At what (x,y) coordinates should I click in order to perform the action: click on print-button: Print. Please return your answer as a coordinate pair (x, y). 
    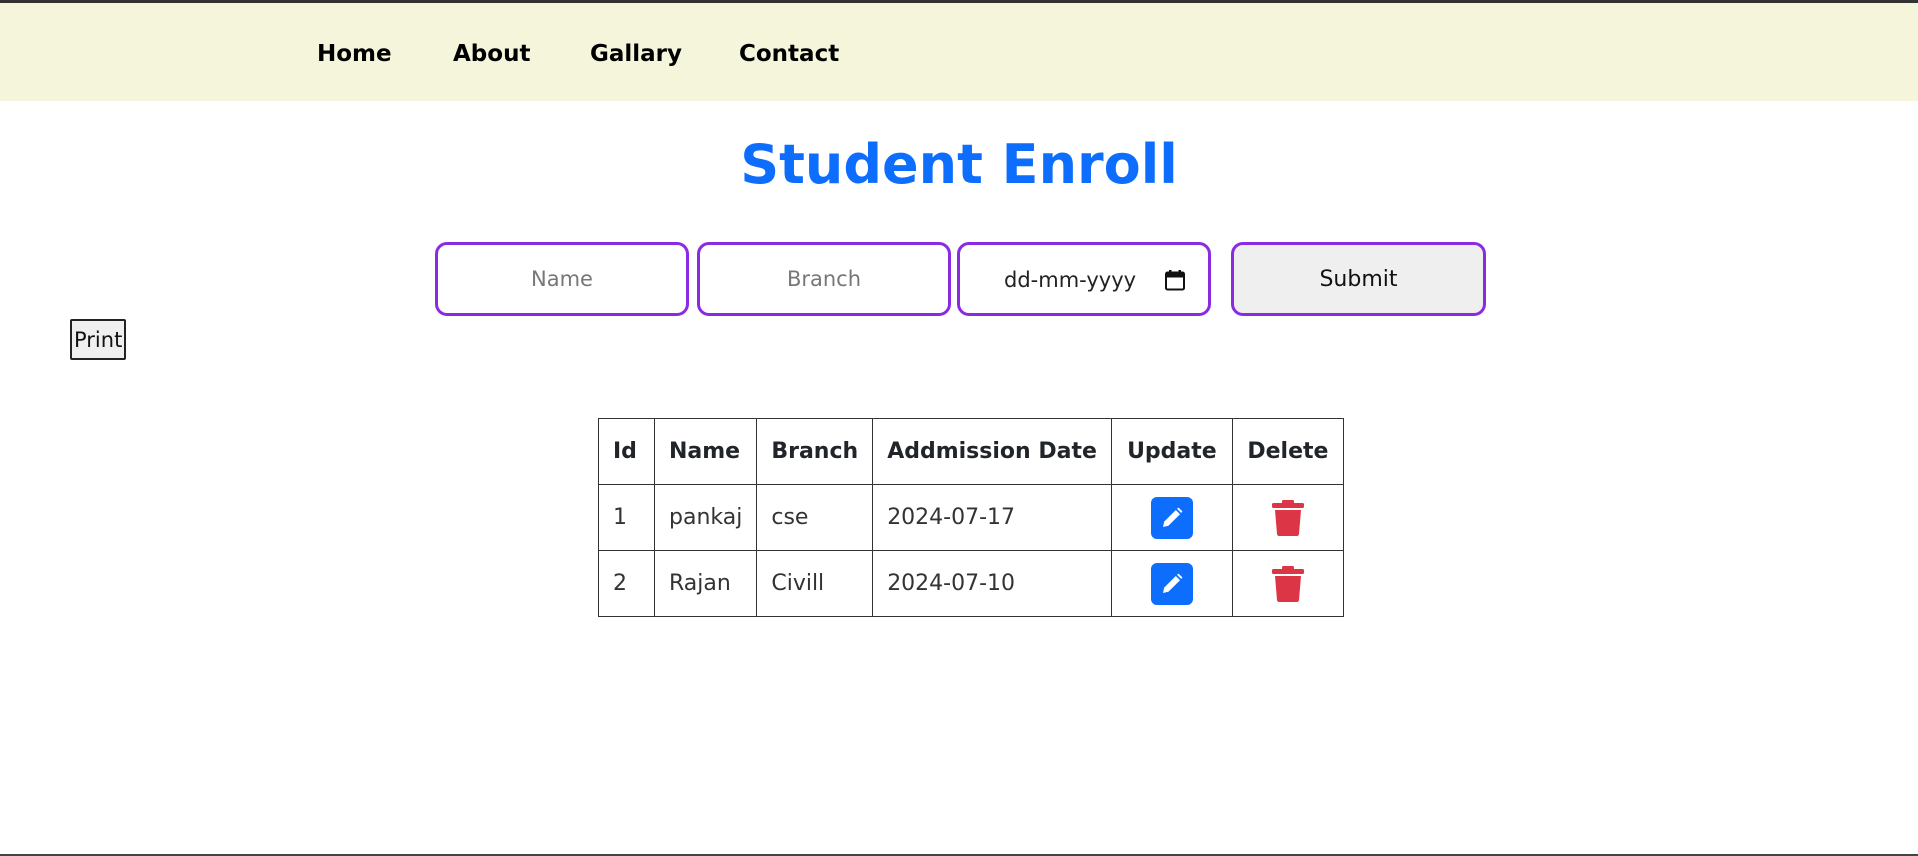
    Looking at the image, I should click on (98, 339).